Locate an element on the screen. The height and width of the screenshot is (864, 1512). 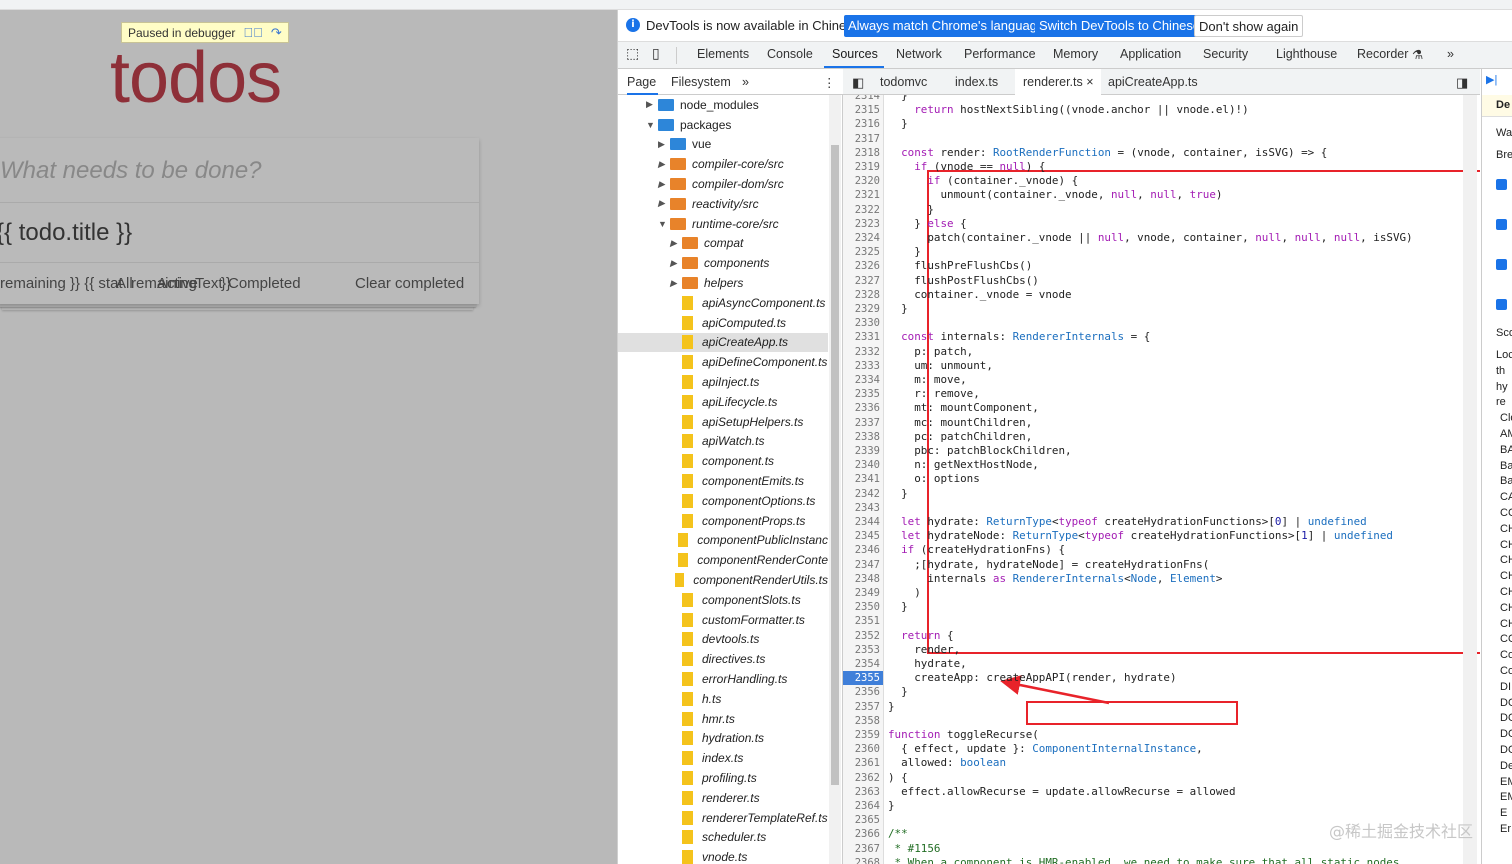
line-number: 2358 is located at coordinates (867, 721).